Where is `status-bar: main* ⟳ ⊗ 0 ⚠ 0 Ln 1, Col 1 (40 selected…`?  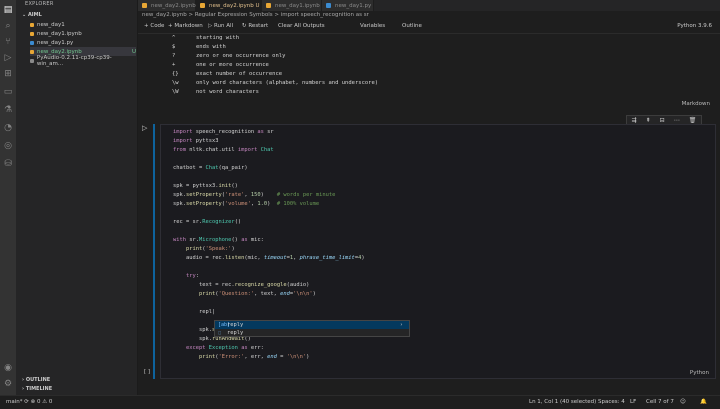
status-bar: main* ⟳ ⊗ 0 ⚠ 0 Ln 1, Col 1 (40 selected… is located at coordinates (360, 402).